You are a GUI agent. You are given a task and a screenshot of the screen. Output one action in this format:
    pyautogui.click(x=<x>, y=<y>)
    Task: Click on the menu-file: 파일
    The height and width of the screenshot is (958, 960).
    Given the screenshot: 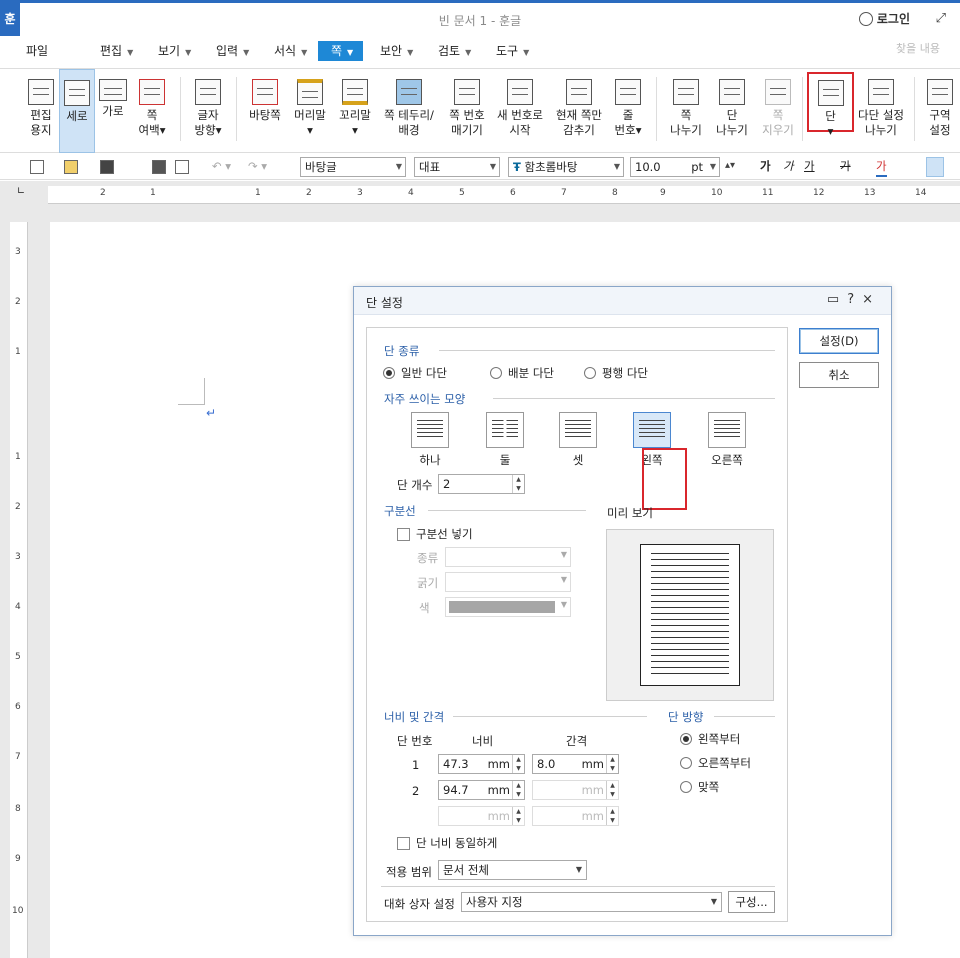 What is the action you would take?
    pyautogui.click(x=37, y=51)
    